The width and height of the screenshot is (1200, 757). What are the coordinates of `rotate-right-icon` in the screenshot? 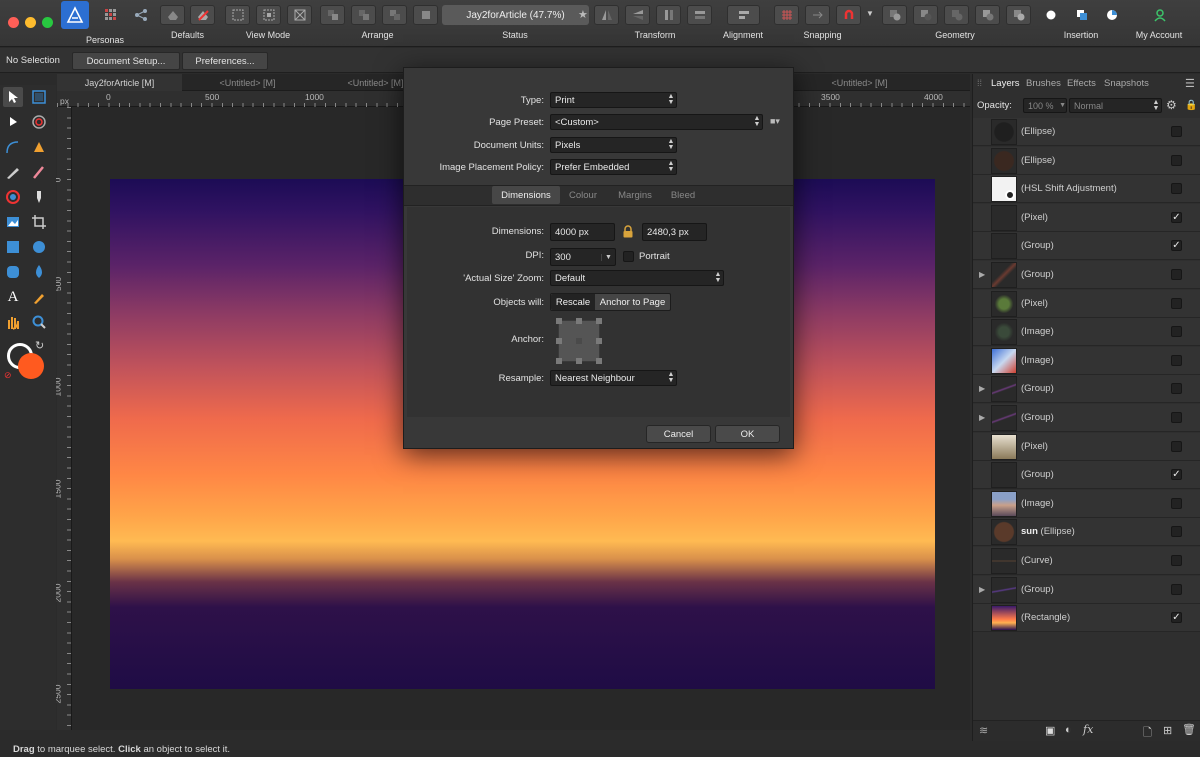 It's located at (699, 15).